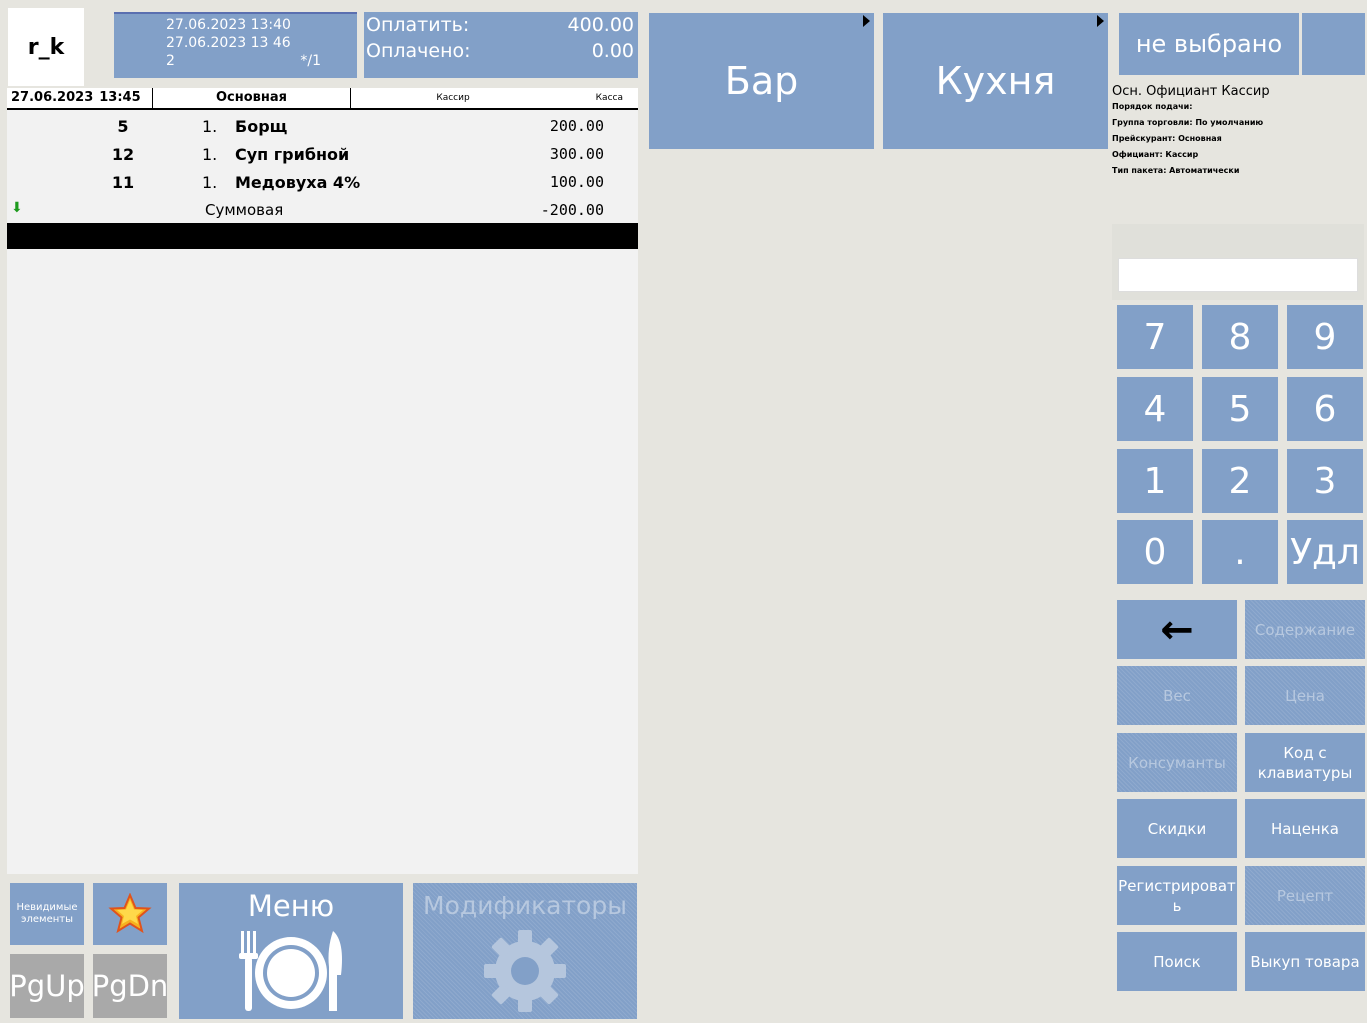  Describe the element at coordinates (576, 154) in the screenshot. I see `item-price: 300.00` at that location.